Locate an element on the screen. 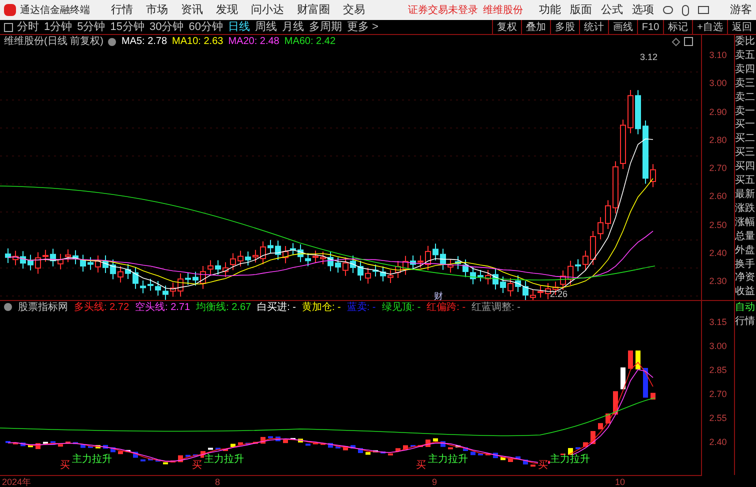  panel-toggle-icon is located at coordinates (8, 27).